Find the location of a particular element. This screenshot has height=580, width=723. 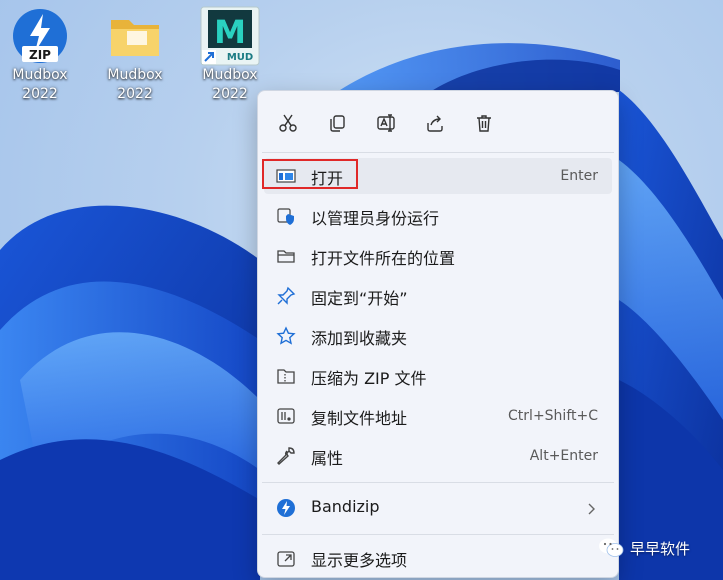

menu-item-add-to-favorites: 添加到收藏夹 is located at coordinates (438, 336).